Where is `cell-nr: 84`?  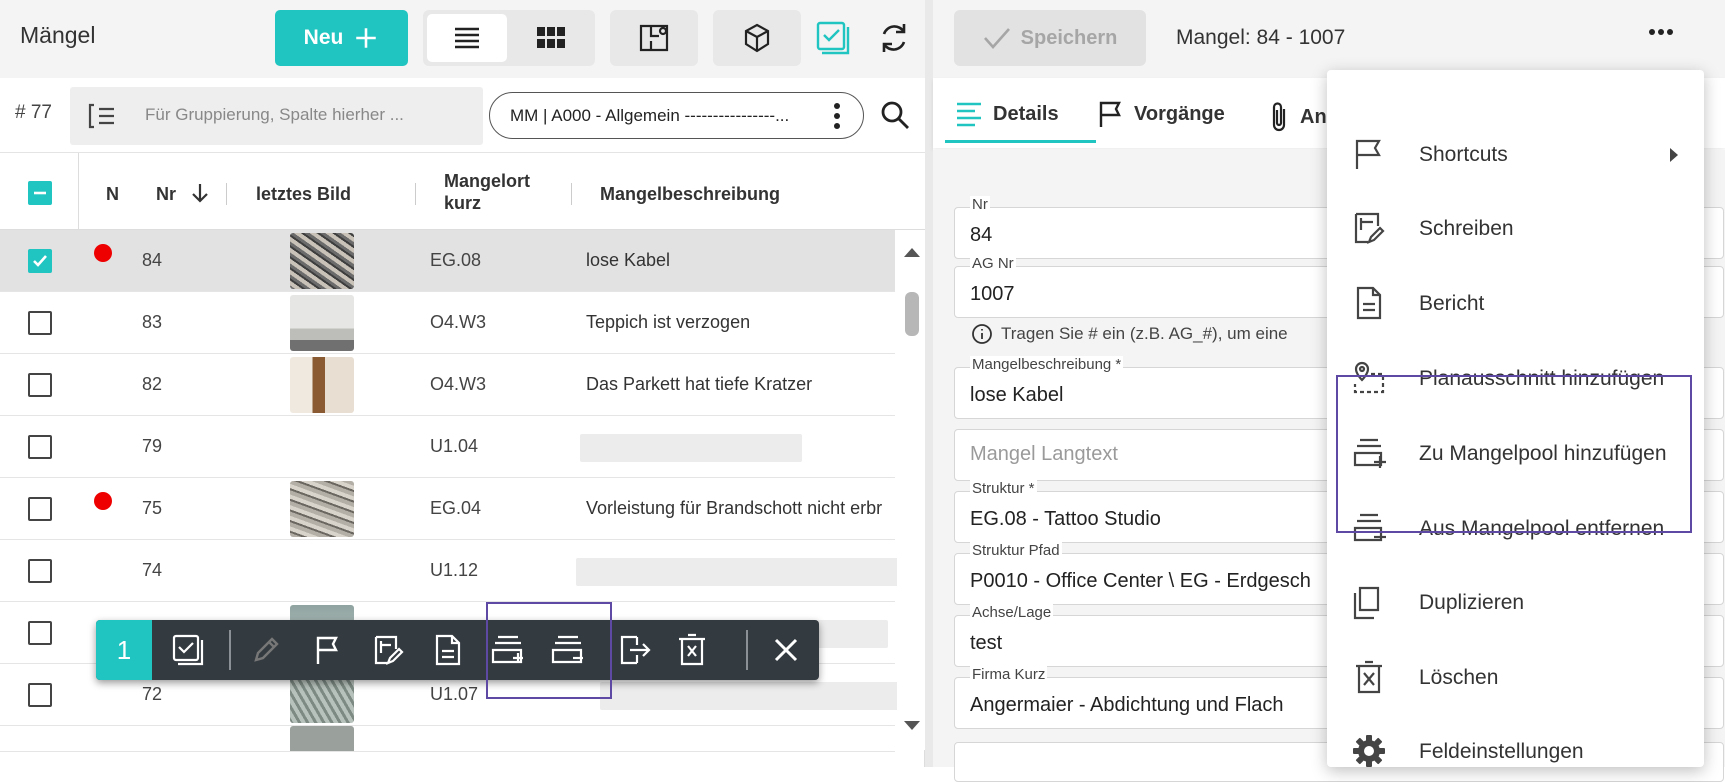 cell-nr: 84 is located at coordinates (152, 260).